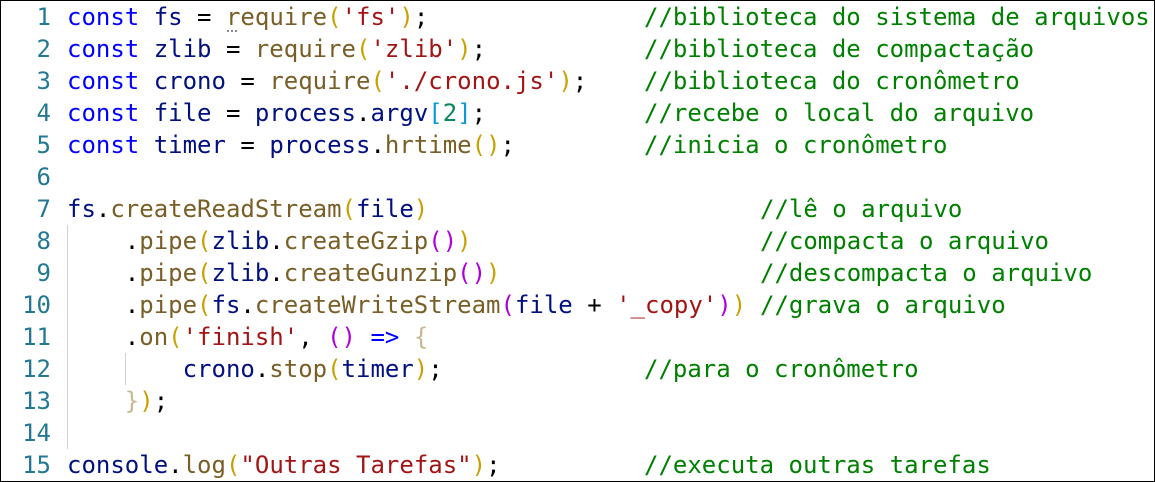 Image resolution: width=1155 pixels, height=482 pixels. What do you see at coordinates (377, 305) in the screenshot?
I see `code-token: createWriteStream` at bounding box center [377, 305].